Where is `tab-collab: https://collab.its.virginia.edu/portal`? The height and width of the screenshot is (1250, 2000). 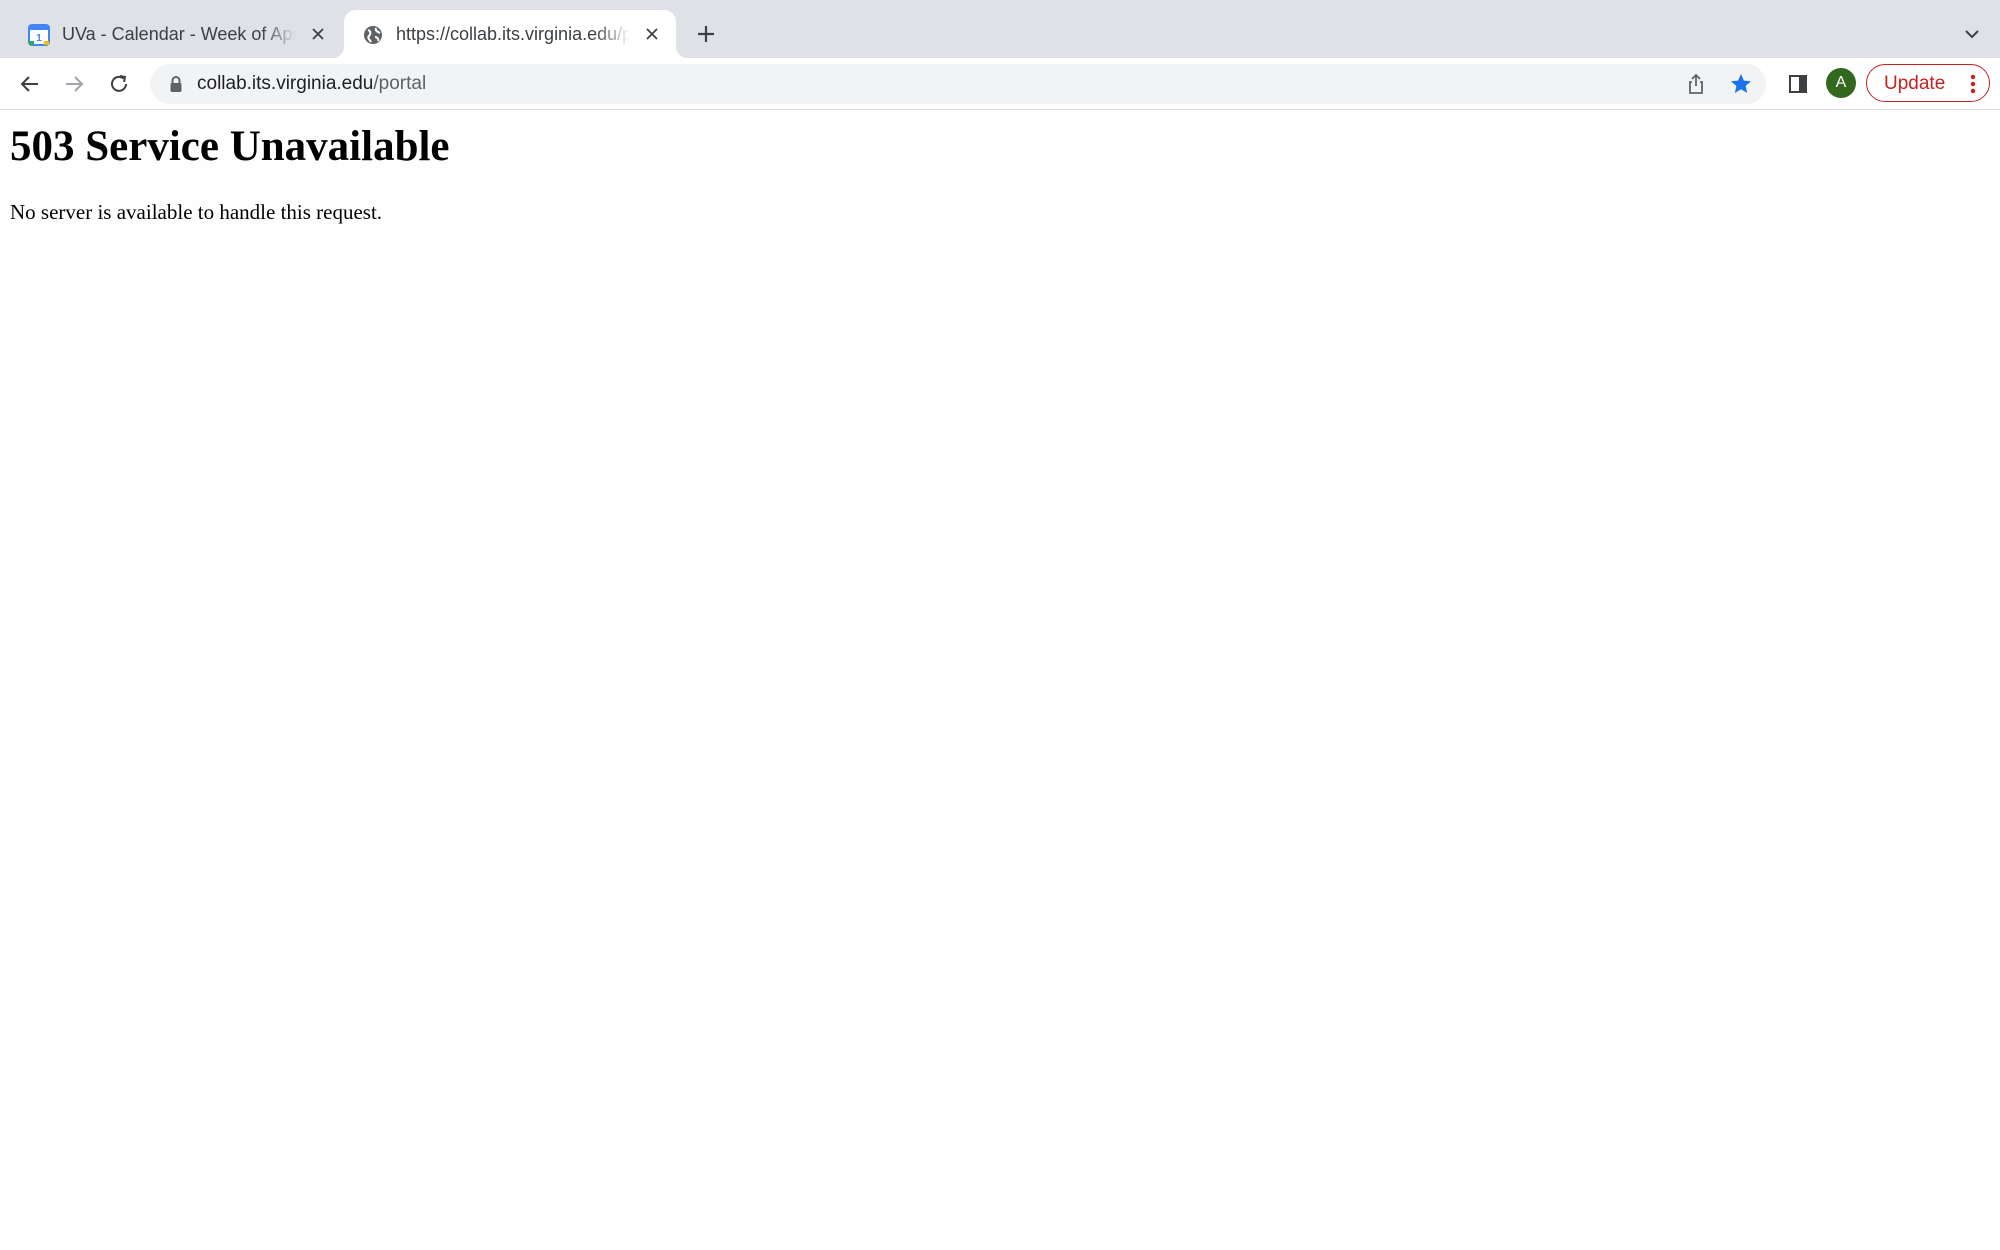
tab-collab: https://collab.its.virginia.edu/portal is located at coordinates (510, 34).